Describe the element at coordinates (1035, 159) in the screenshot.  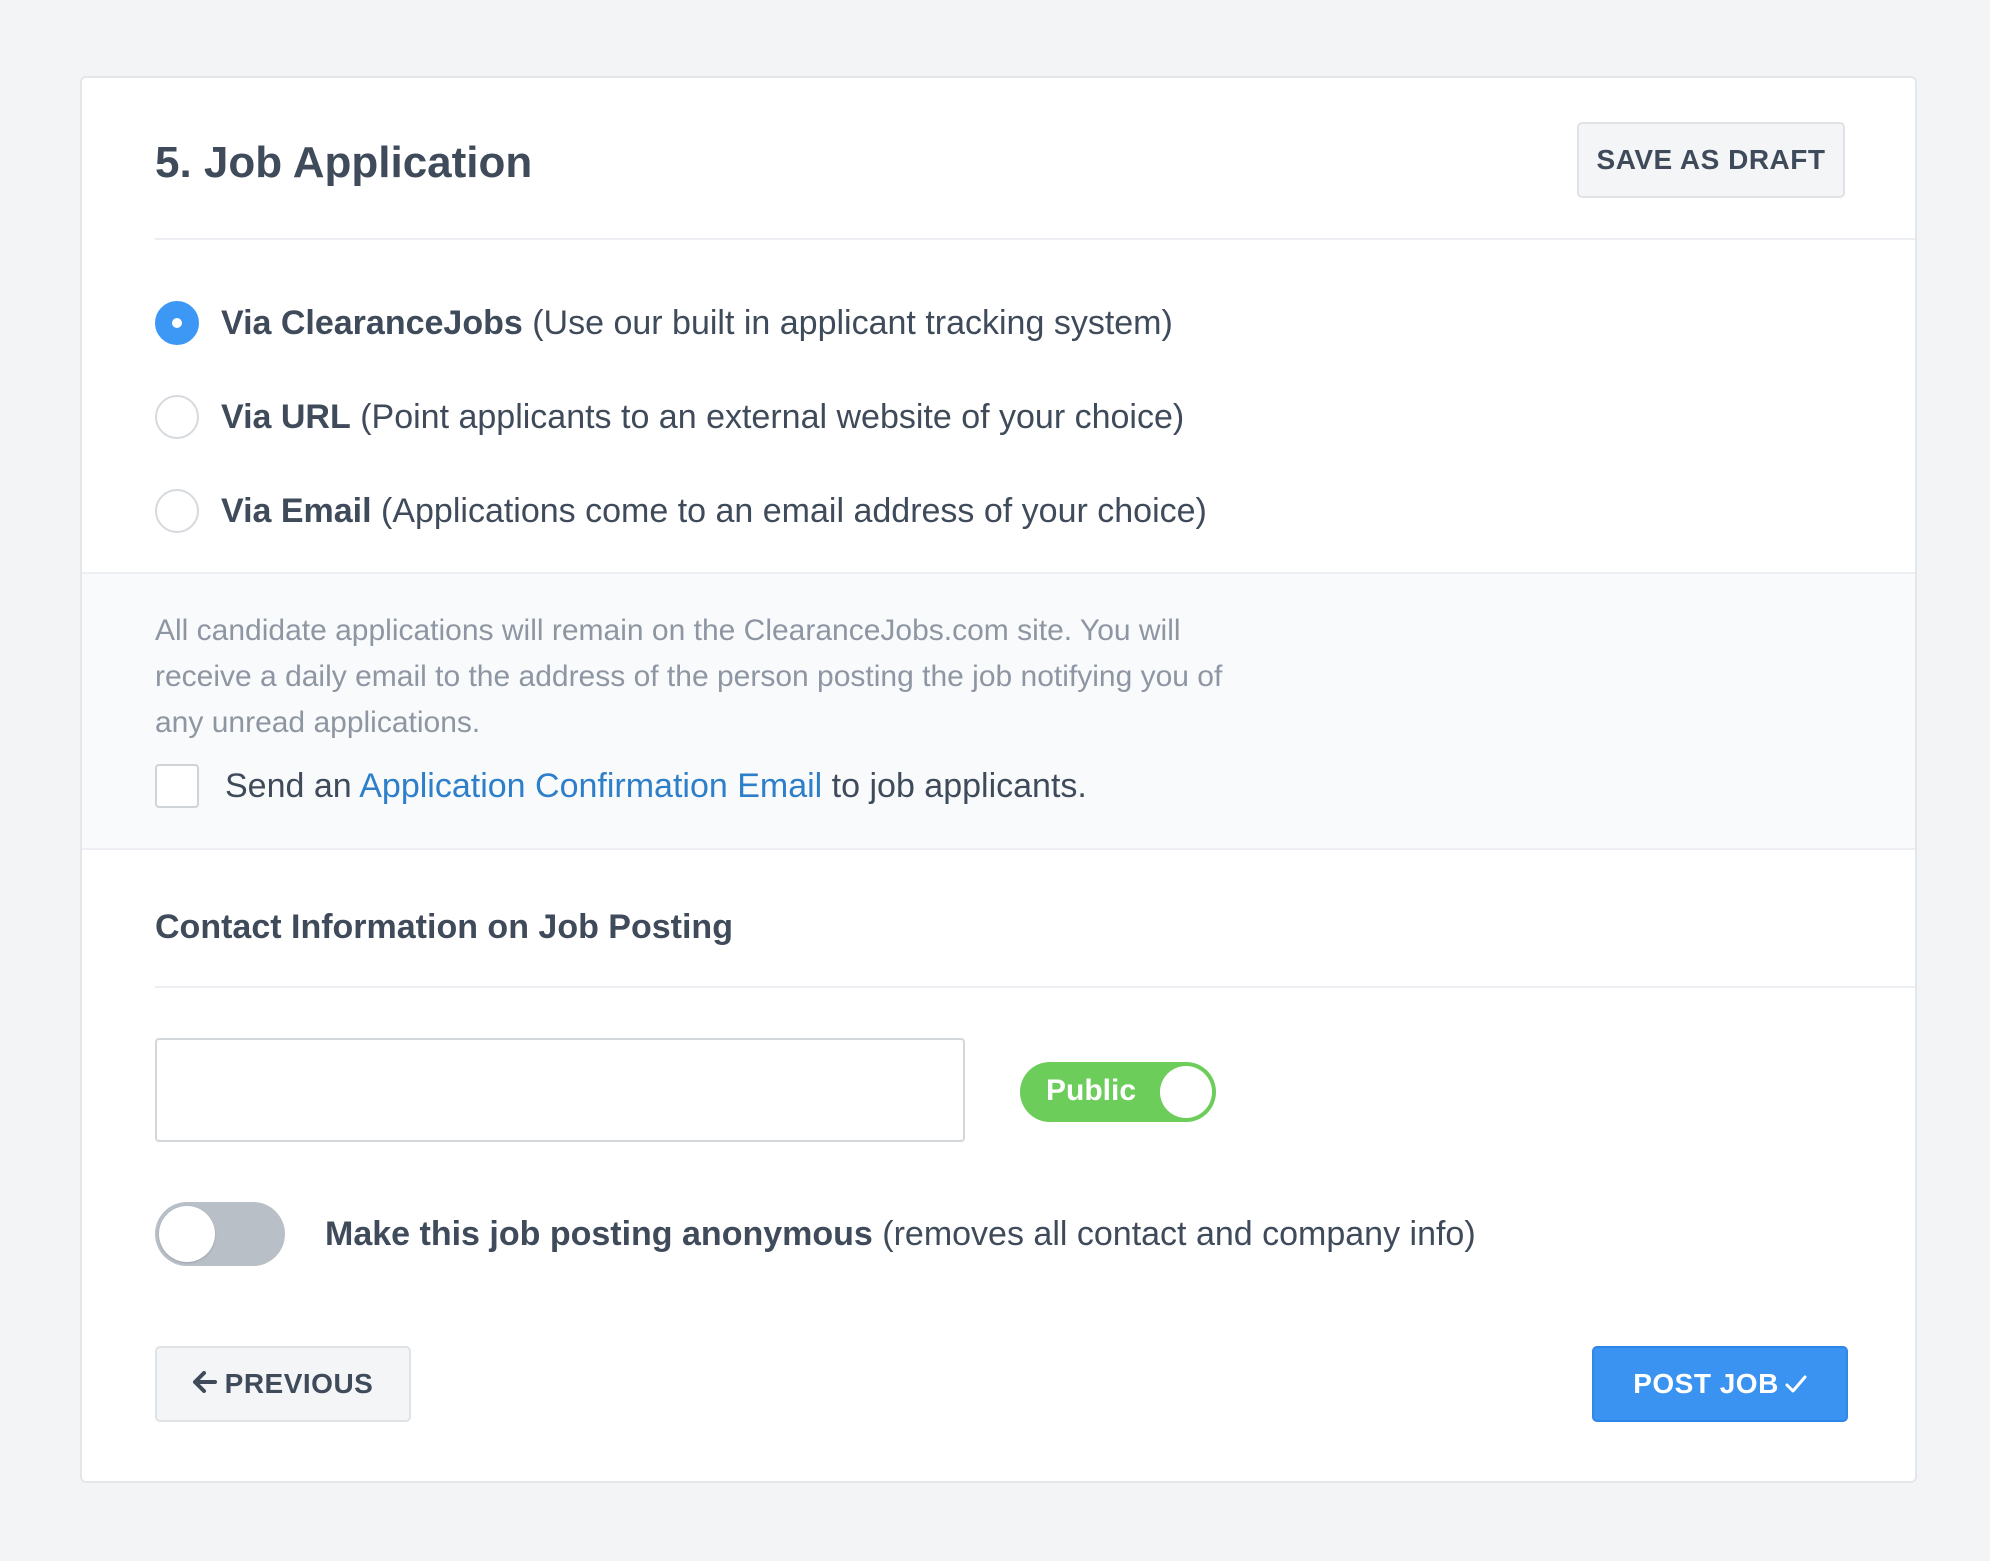
I see `section-header: 5. Job Application SAVE AS DRAFT` at that location.